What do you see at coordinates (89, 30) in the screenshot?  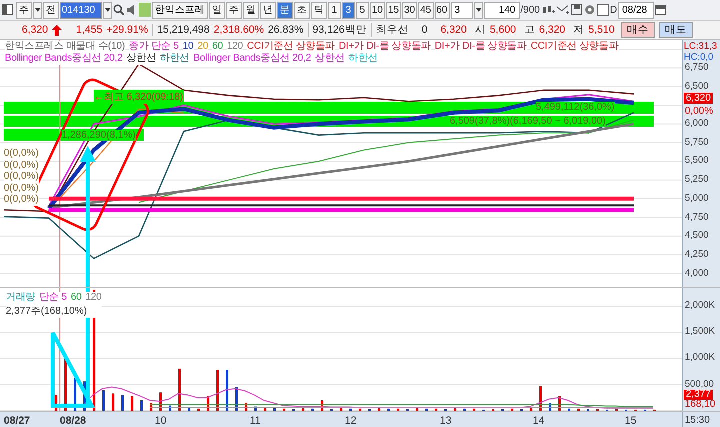 I see `price-change: 1,455` at bounding box center [89, 30].